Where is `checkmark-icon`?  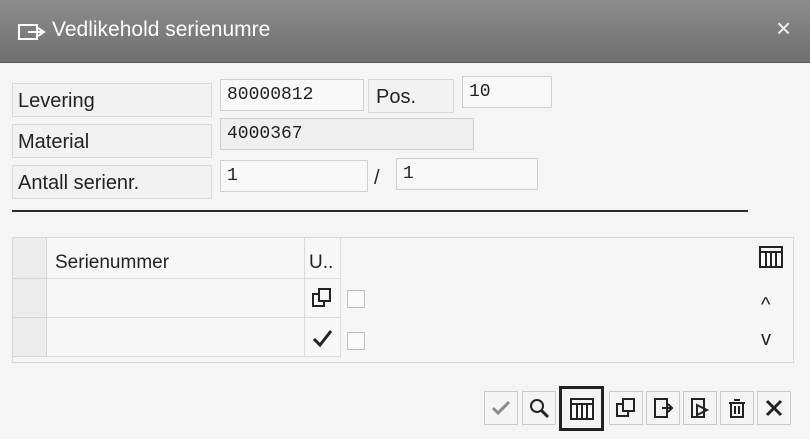 checkmark-icon is located at coordinates (322, 338).